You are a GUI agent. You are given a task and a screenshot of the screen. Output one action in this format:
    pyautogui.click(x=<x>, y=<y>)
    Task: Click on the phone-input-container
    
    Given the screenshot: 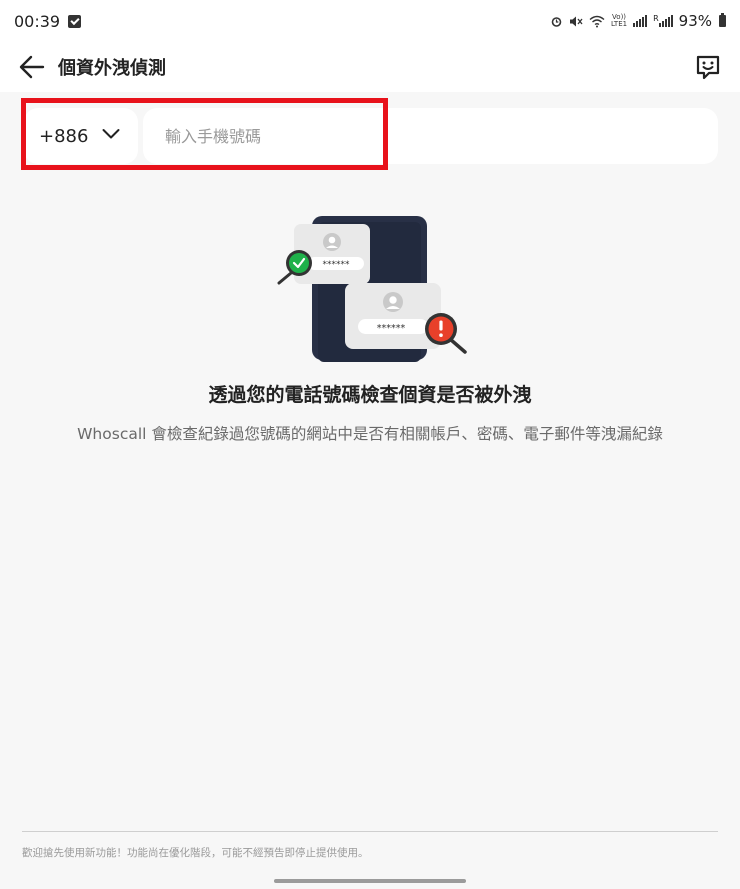 What is the action you would take?
    pyautogui.click(x=430, y=136)
    